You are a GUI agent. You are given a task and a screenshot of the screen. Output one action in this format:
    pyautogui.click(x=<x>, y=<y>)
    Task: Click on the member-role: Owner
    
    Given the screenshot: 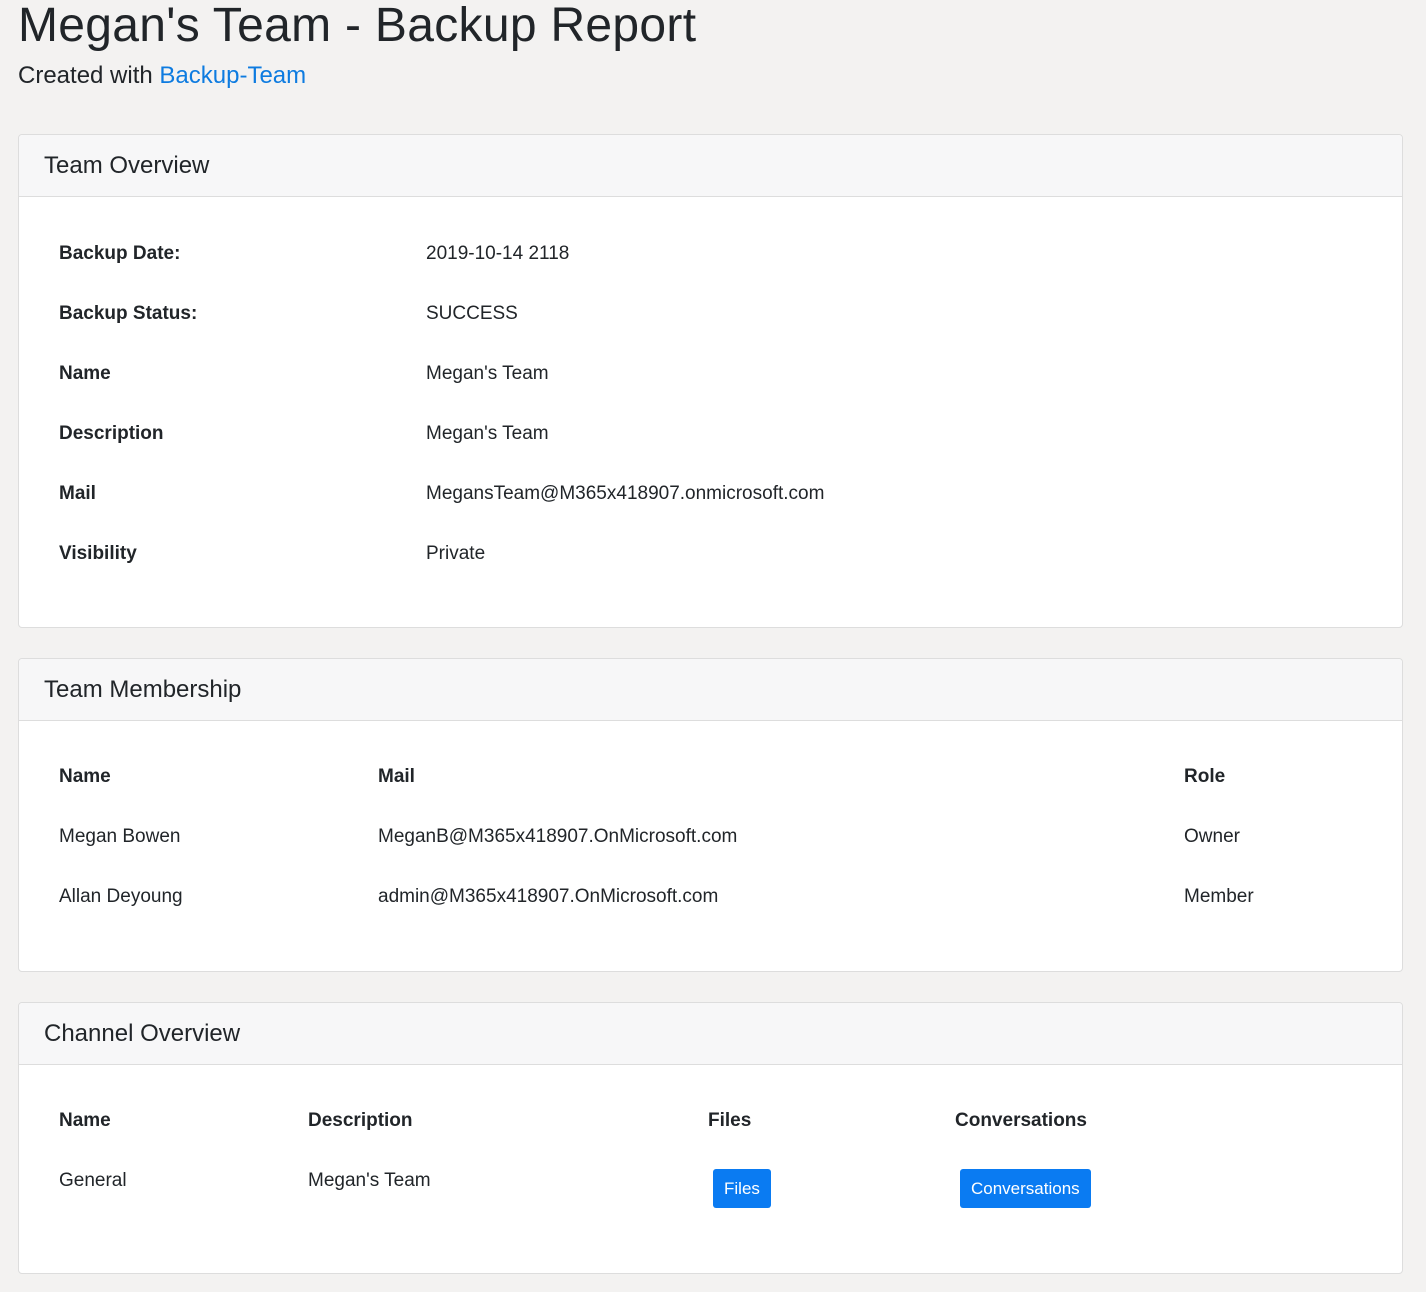 What is the action you would take?
    pyautogui.click(x=1212, y=836)
    